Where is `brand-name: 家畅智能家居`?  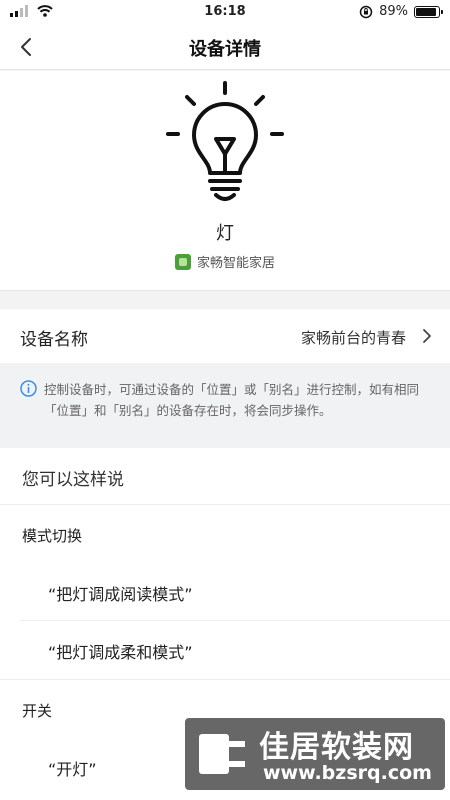 brand-name: 家畅智能家居 is located at coordinates (235, 263).